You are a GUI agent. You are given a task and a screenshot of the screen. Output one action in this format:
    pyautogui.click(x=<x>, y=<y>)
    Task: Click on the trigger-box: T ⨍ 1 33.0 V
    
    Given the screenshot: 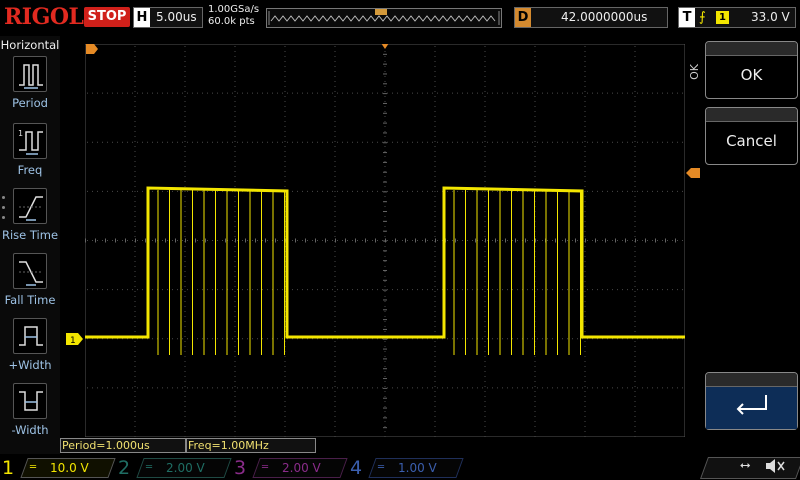 What is the action you would take?
    pyautogui.click(x=737, y=17)
    